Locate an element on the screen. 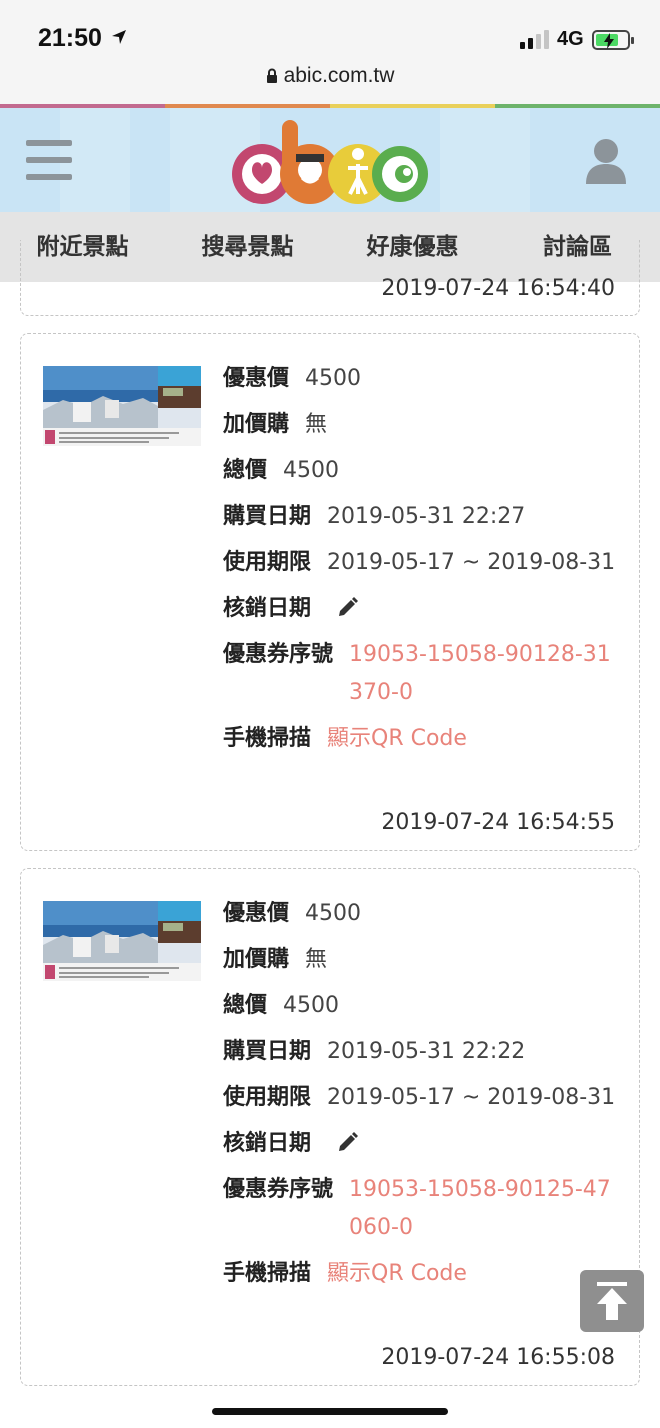  url-bar: abic.com.tw is located at coordinates (330, 76).